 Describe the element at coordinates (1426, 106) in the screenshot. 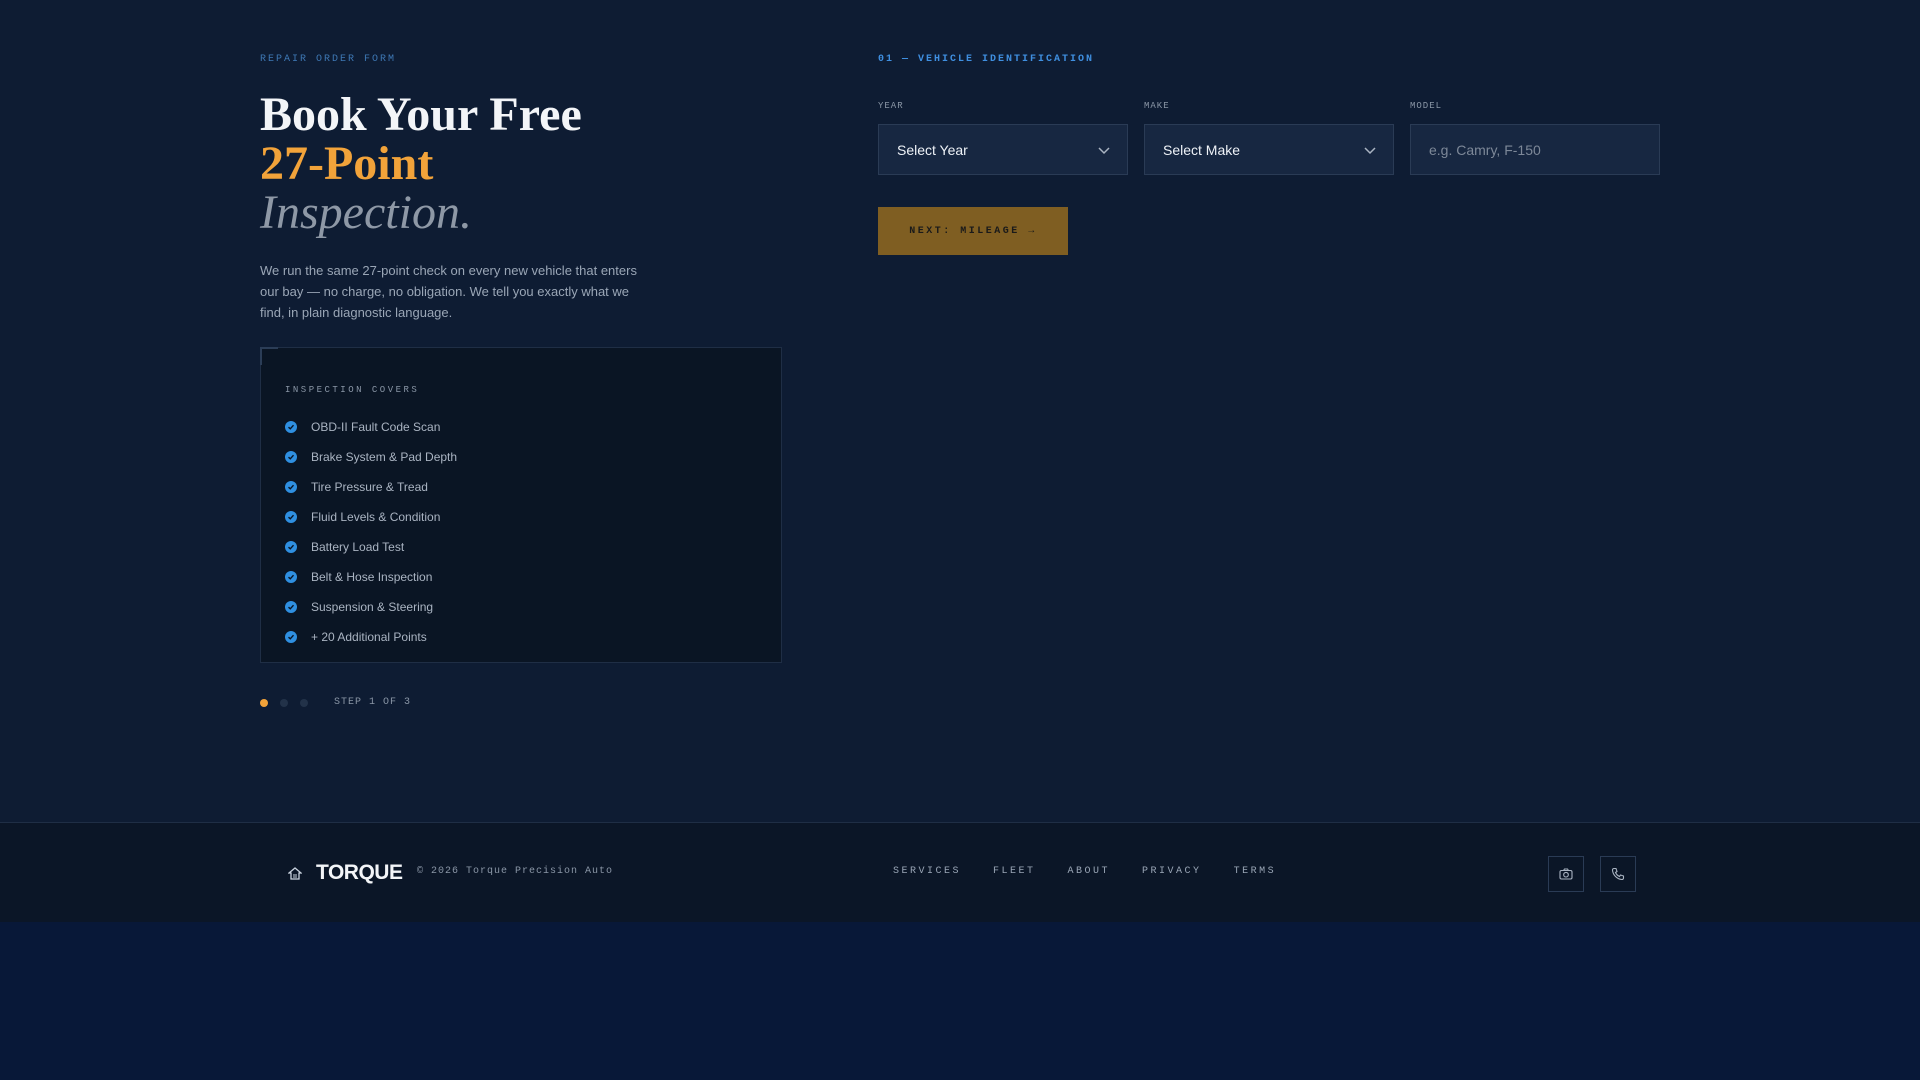

I see `model-label: MODEL` at that location.